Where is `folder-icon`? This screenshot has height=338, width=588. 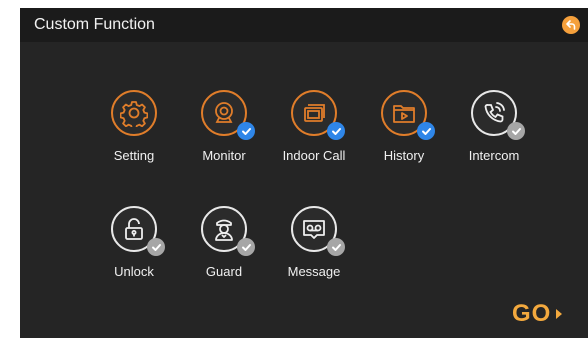 folder-icon is located at coordinates (404, 114).